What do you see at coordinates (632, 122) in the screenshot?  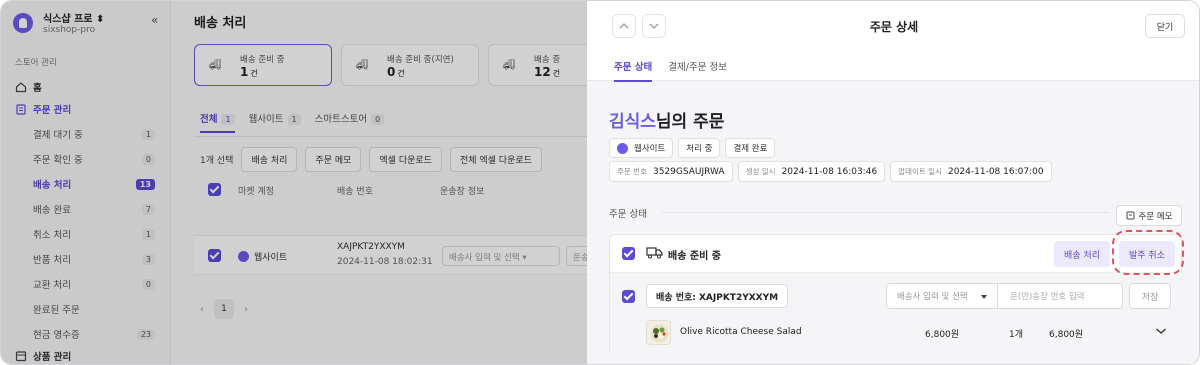 I see `customer-name: 김식스` at bounding box center [632, 122].